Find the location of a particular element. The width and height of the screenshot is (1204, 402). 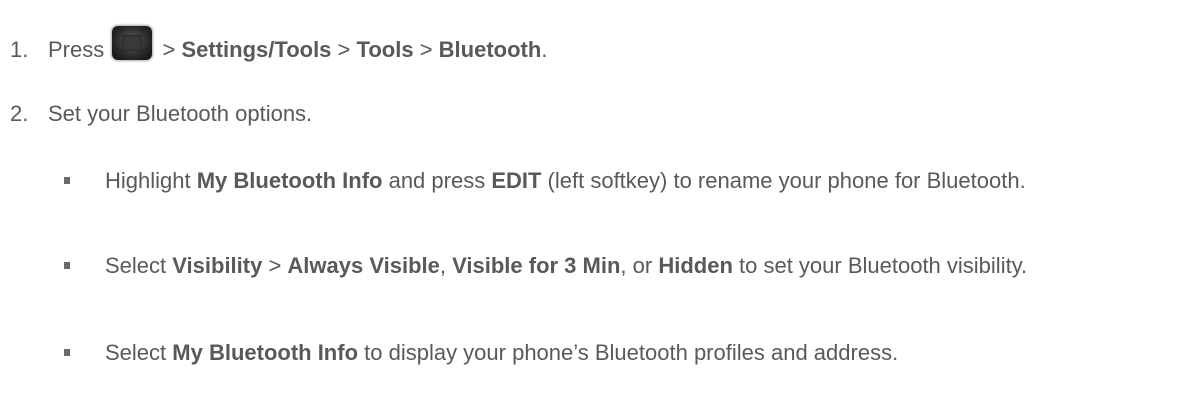

menu-path-settings-tools: Settings/Tools is located at coordinates (256, 49).